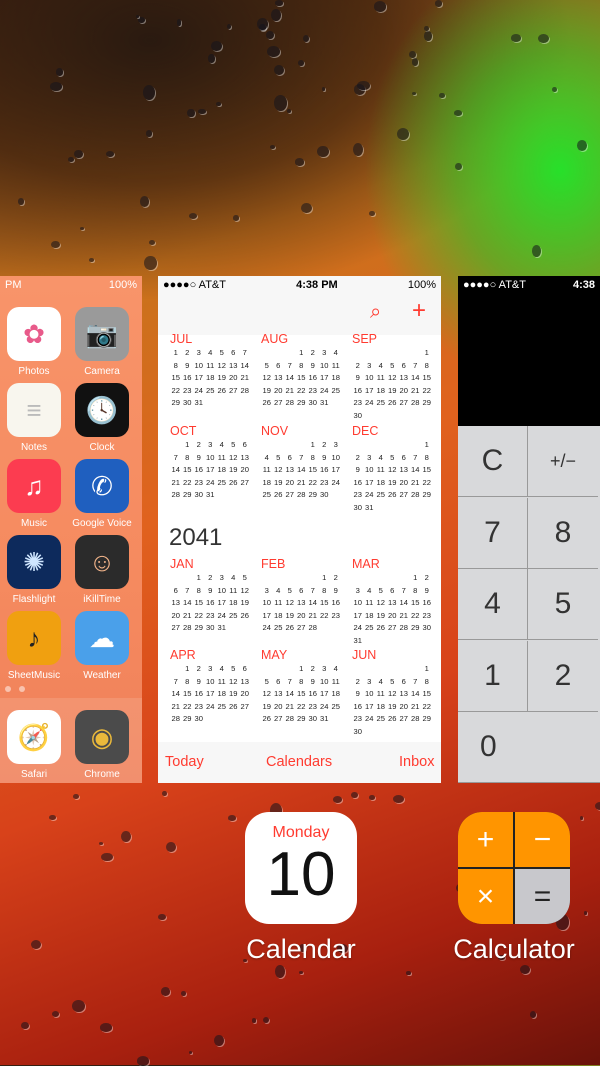 The height and width of the screenshot is (1066, 600). What do you see at coordinates (102, 646) in the screenshot?
I see `app-weather: ☁ Weather` at bounding box center [102, 646].